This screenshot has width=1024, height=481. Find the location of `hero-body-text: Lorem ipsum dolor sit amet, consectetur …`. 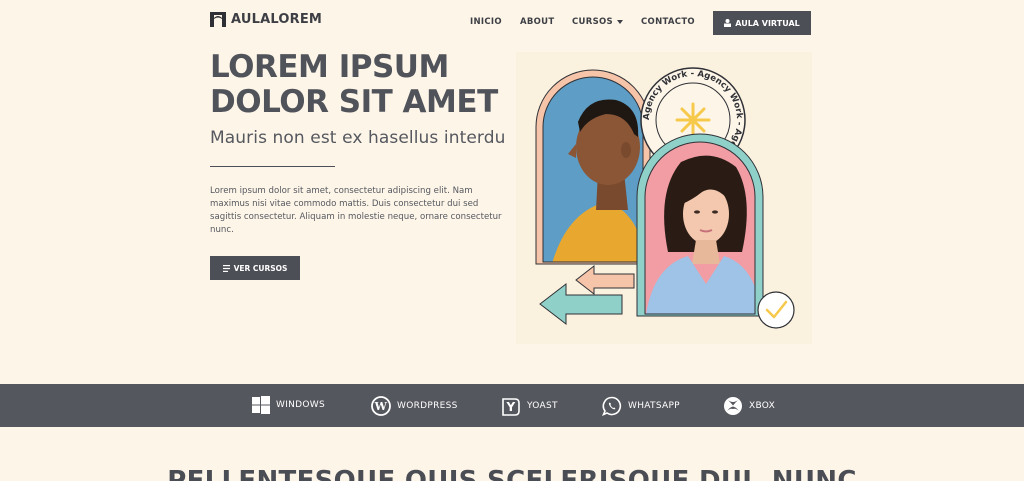

hero-body-text: Lorem ipsum dolor sit amet, consectetur … is located at coordinates (356, 210).